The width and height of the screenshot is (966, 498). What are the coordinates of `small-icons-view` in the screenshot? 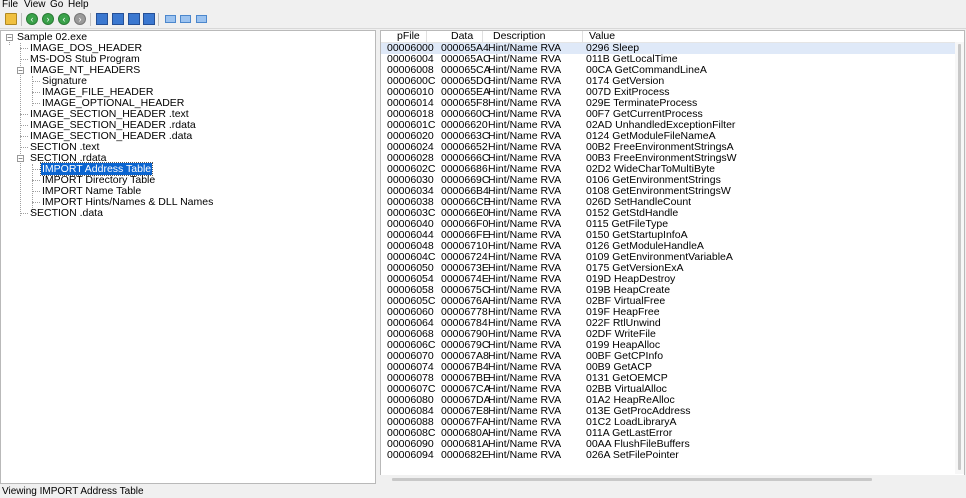 It's located at (185, 19).